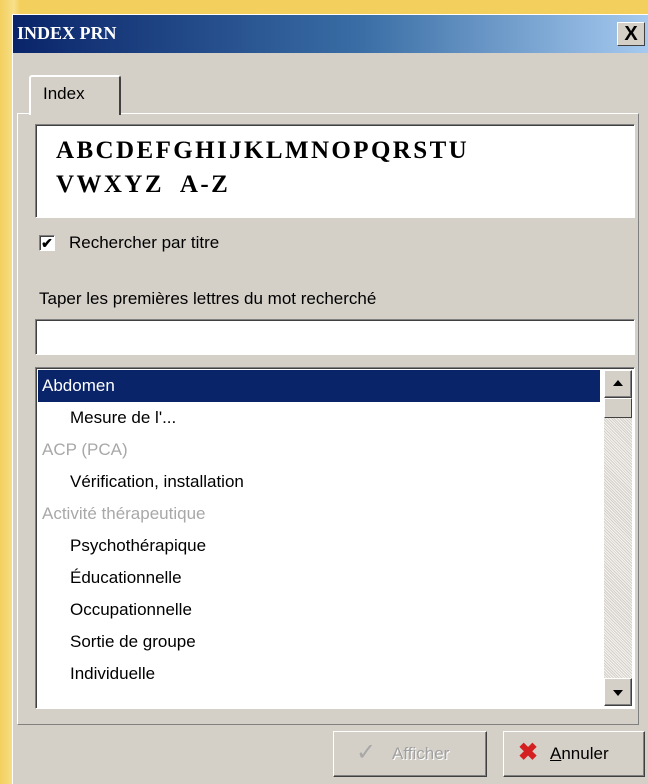 This screenshot has height=784, width=648. I want to click on letter-t: T, so click(439, 150).